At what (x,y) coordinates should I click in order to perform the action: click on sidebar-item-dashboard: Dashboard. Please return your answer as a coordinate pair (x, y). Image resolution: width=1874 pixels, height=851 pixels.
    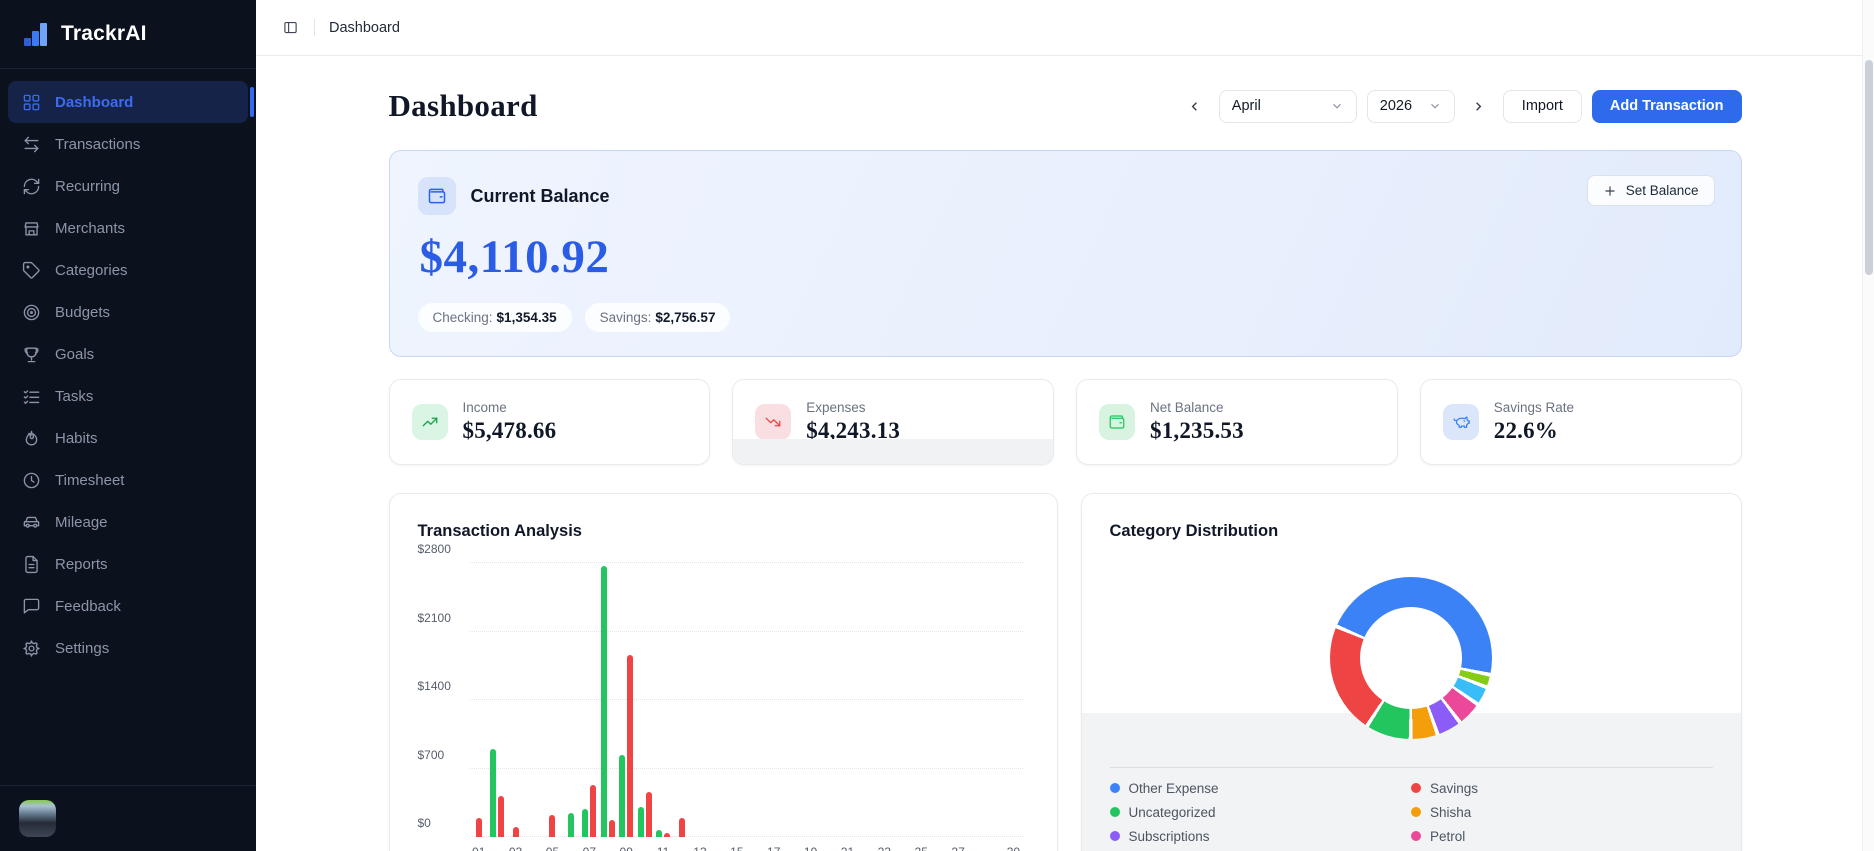
    Looking at the image, I should click on (131, 102).